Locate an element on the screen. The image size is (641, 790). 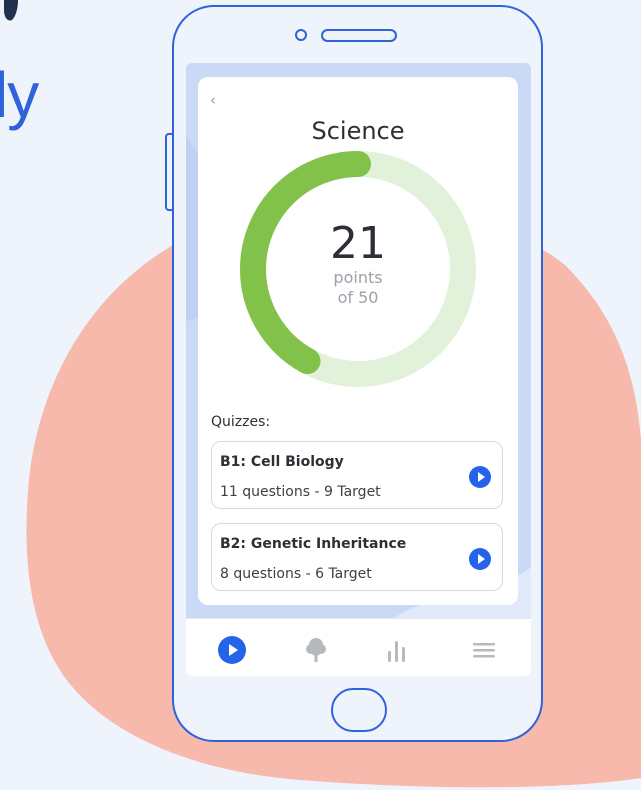
background-heading-fragment: ly is located at coordinates (19, 95).